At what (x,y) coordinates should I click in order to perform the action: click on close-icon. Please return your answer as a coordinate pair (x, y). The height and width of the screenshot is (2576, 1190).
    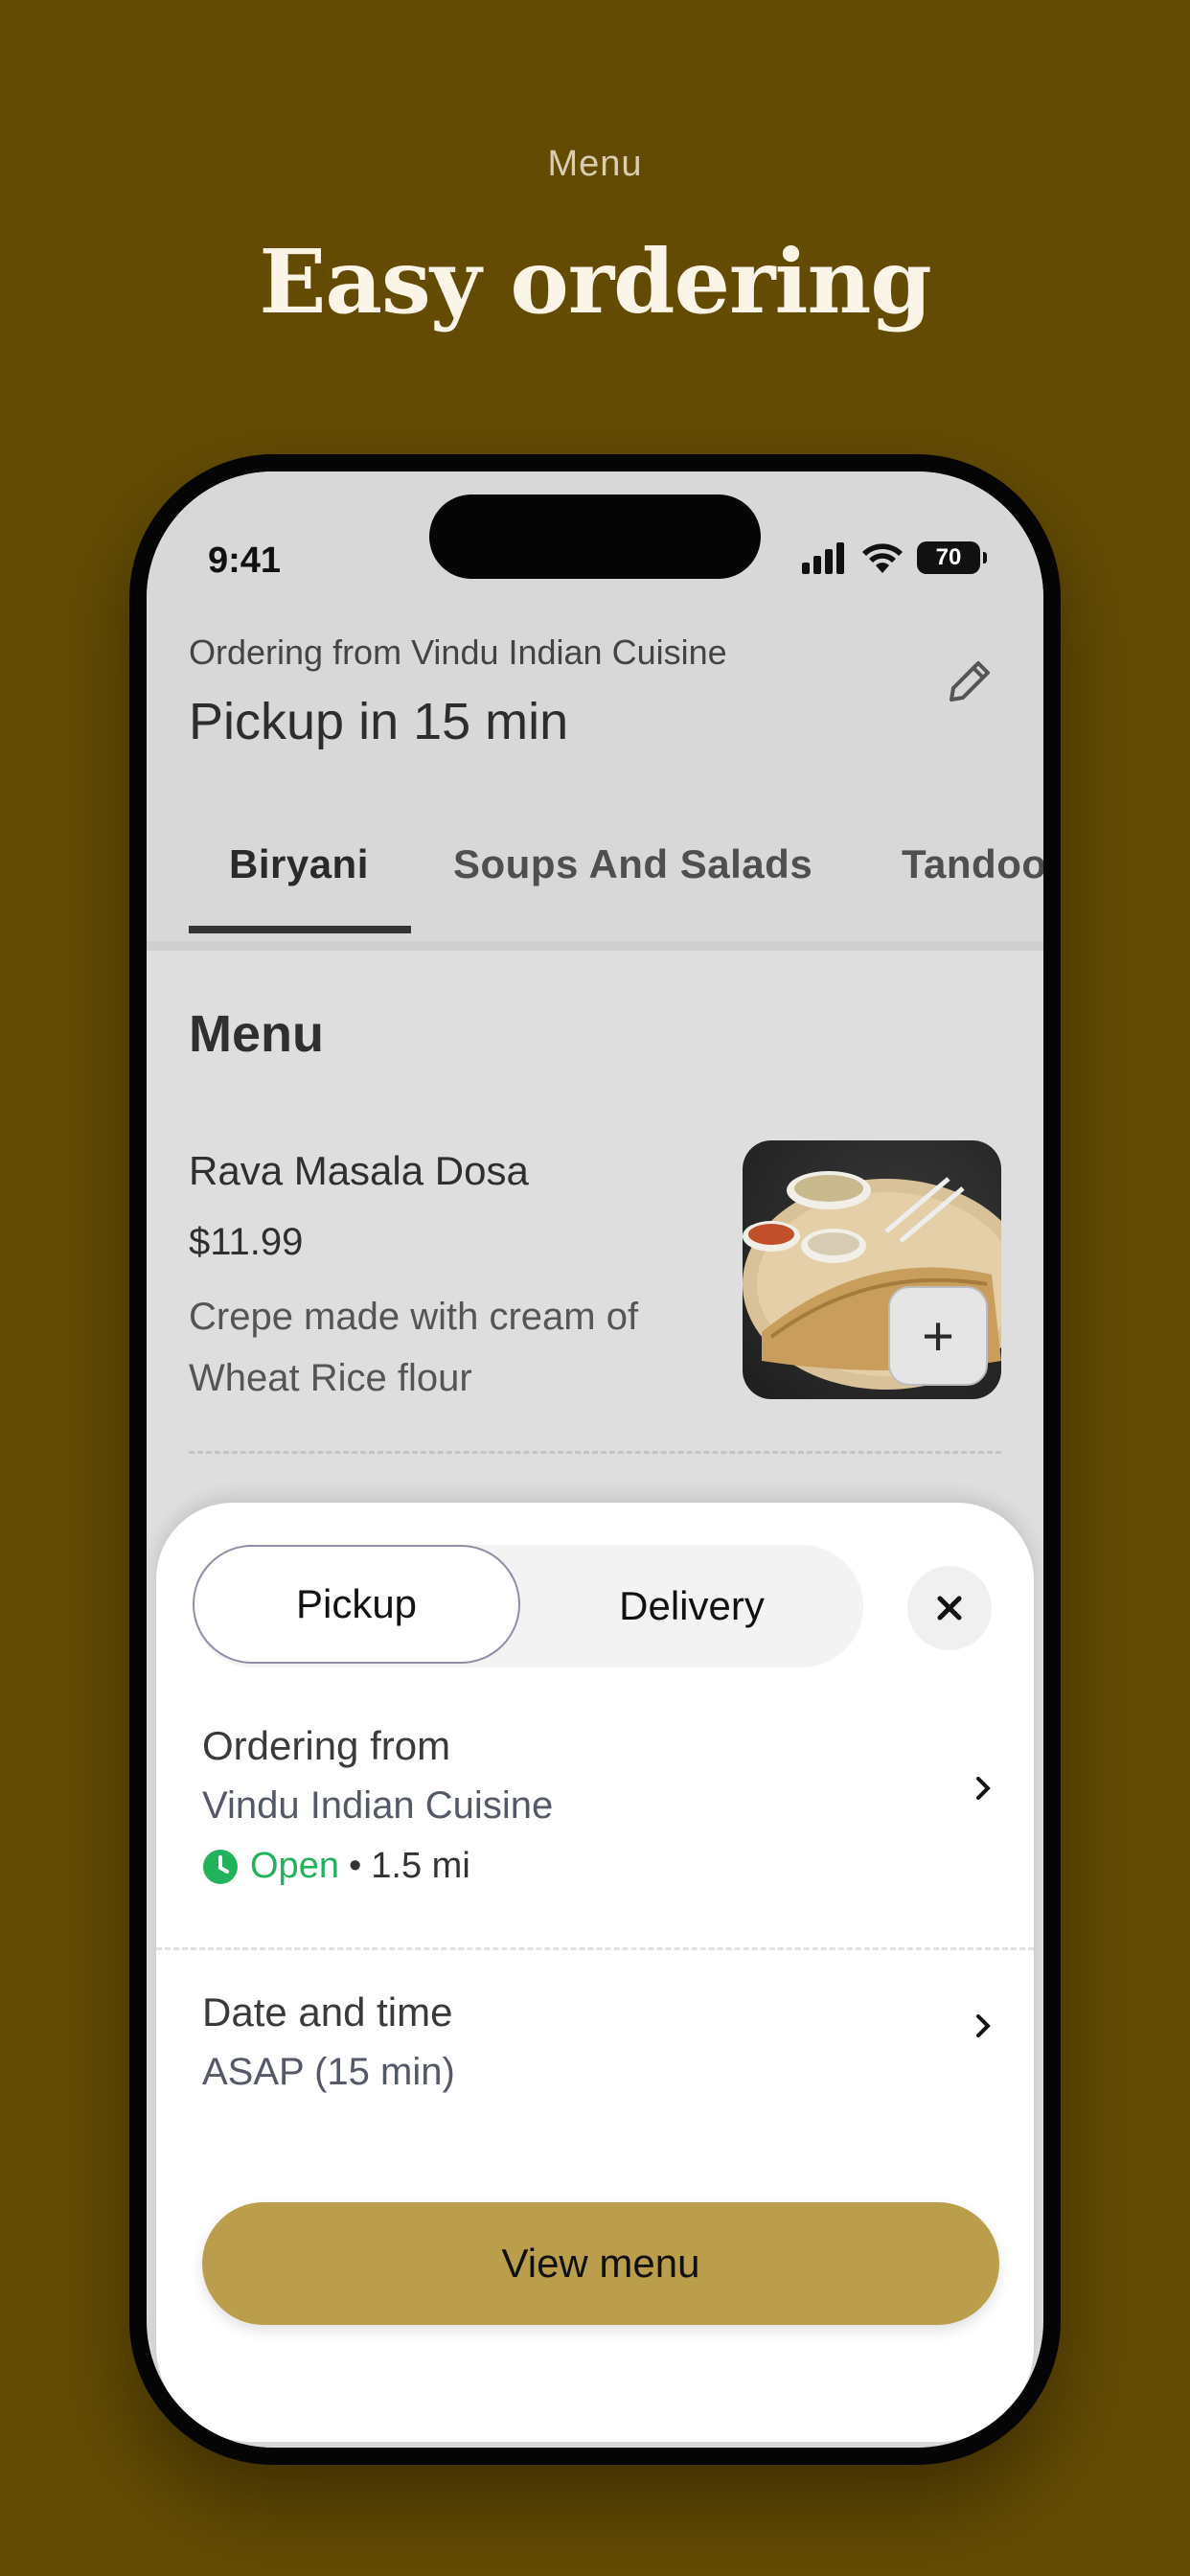
    Looking at the image, I should click on (950, 1608).